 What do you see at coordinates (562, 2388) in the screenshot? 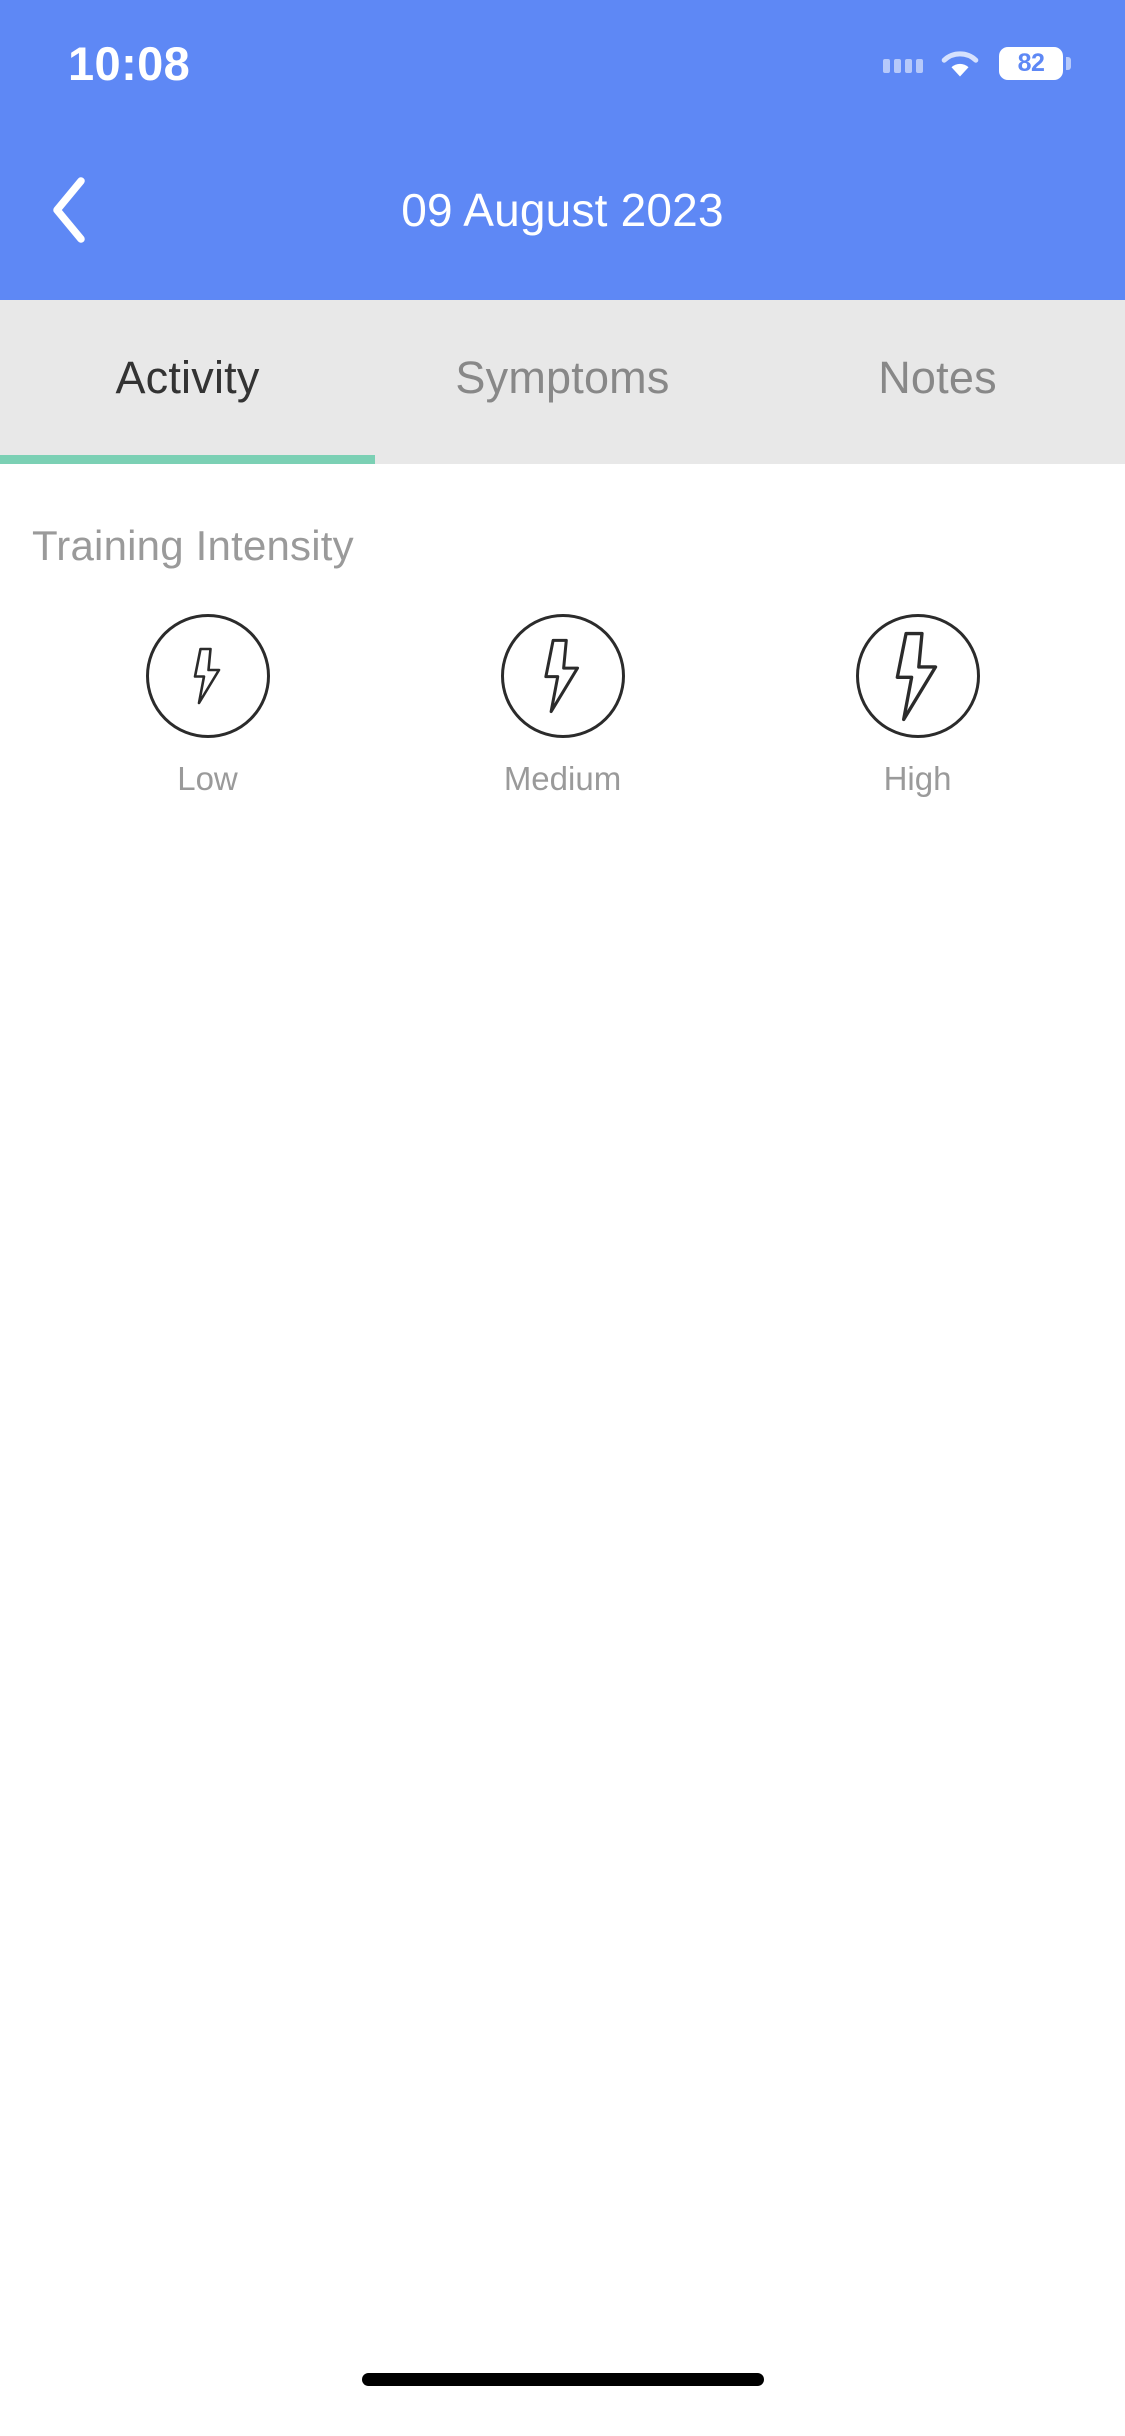
I see `home-indicator-area` at bounding box center [562, 2388].